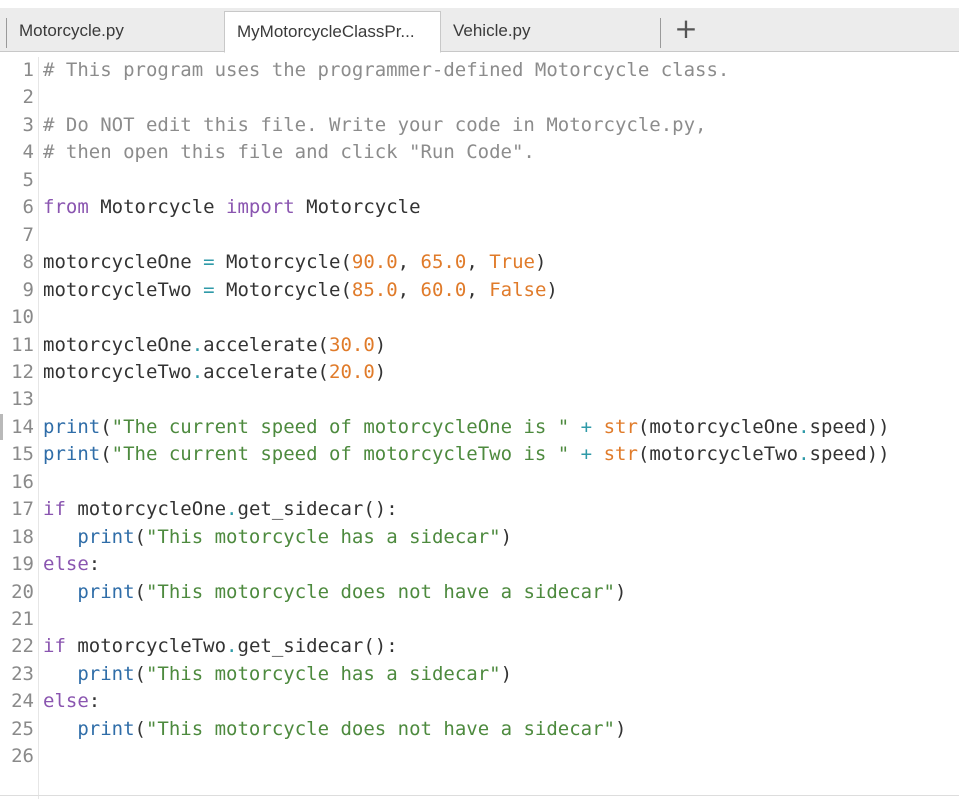 Image resolution: width=959 pixels, height=799 pixels. Describe the element at coordinates (479, 756) in the screenshot. I see `code-line: 26` at that location.